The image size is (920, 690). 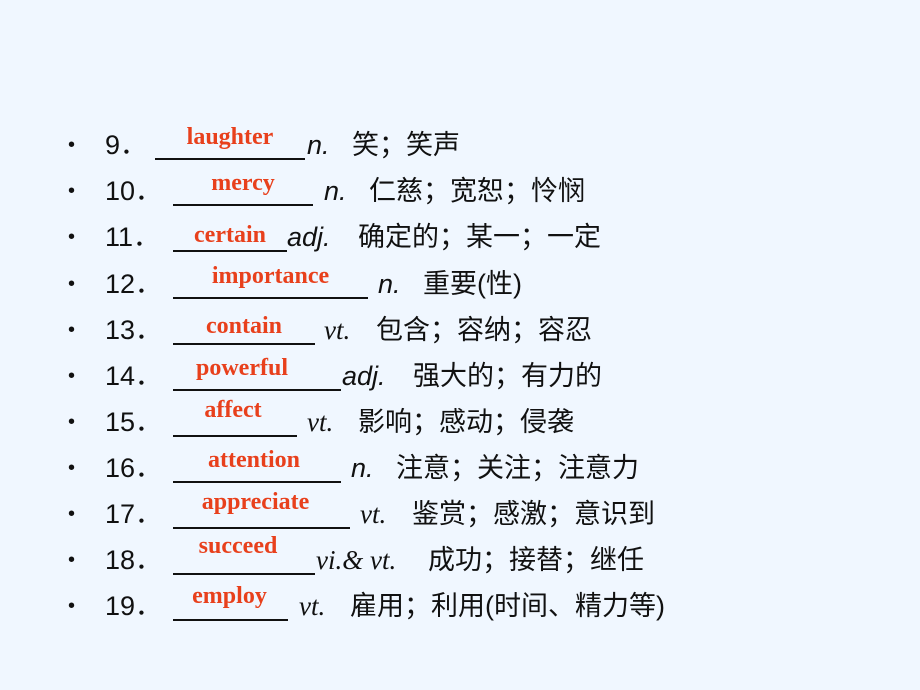 What do you see at coordinates (479, 237) in the screenshot?
I see `meaning: 确定的；某一；一定` at bounding box center [479, 237].